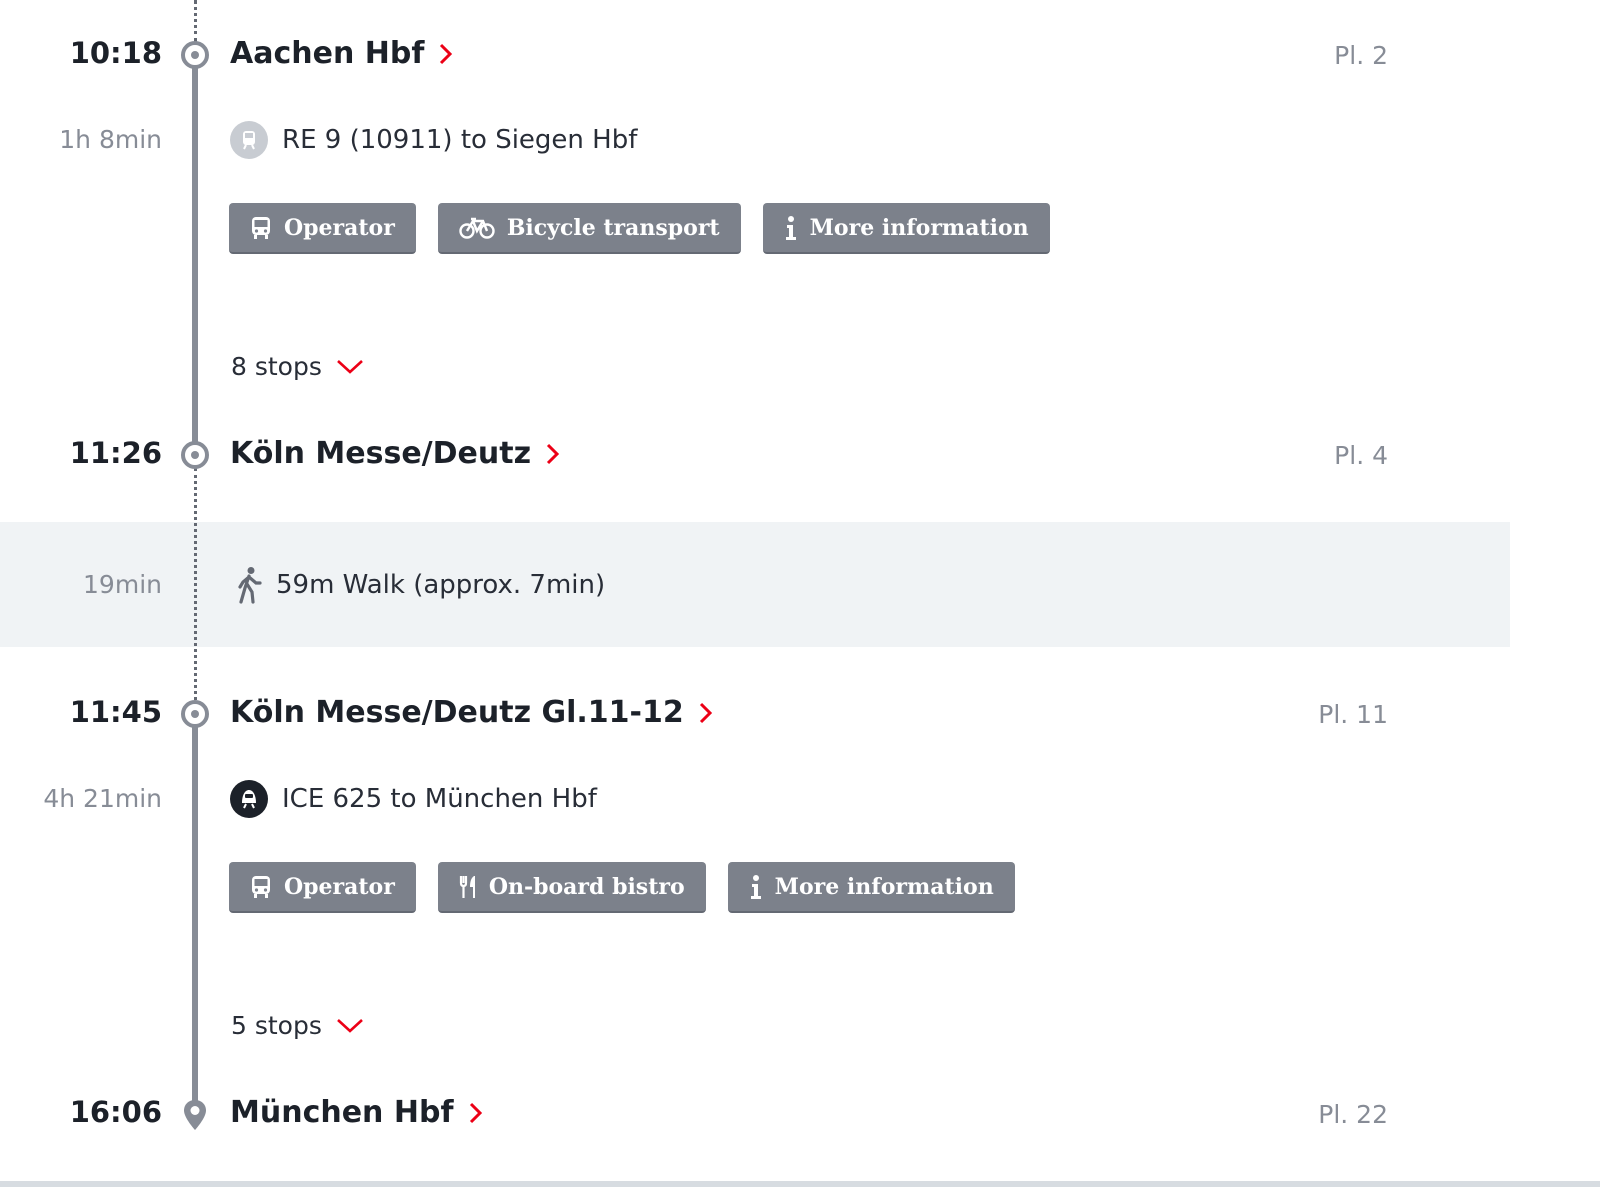  I want to click on departure-time: 11:45, so click(115, 712).